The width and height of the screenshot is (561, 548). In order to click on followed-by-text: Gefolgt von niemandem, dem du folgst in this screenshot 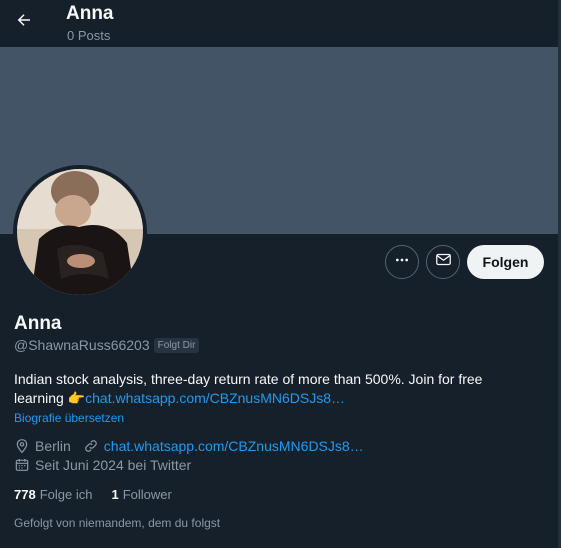, I will do `click(117, 523)`.